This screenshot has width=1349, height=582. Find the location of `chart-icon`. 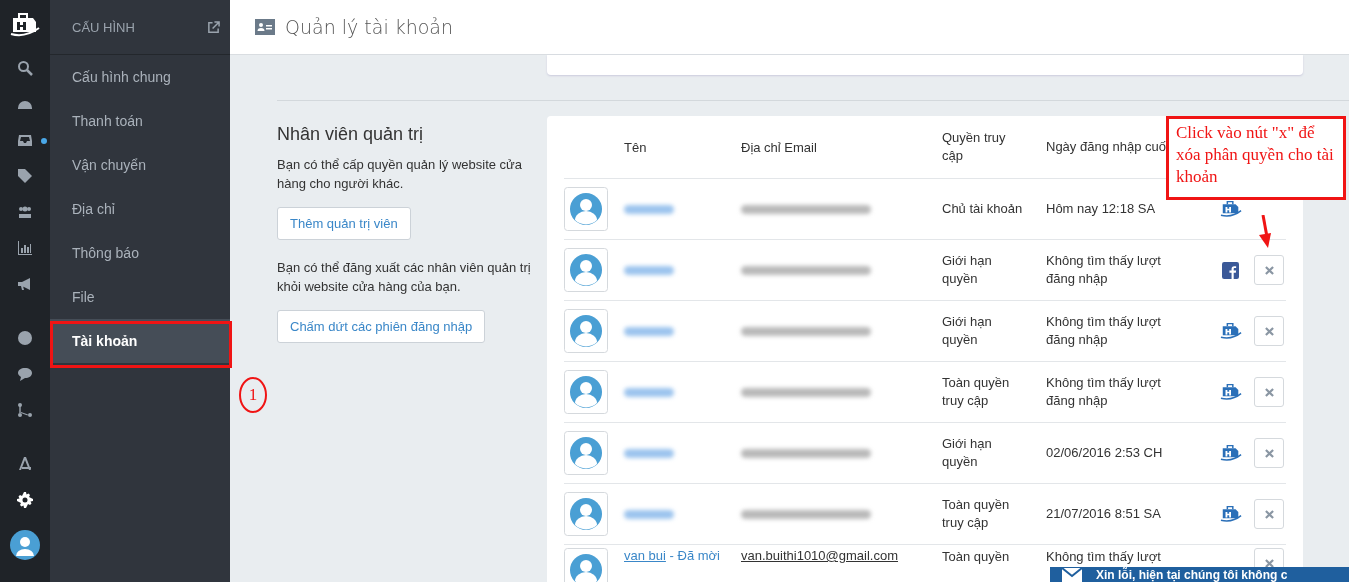

chart-icon is located at coordinates (25, 248).